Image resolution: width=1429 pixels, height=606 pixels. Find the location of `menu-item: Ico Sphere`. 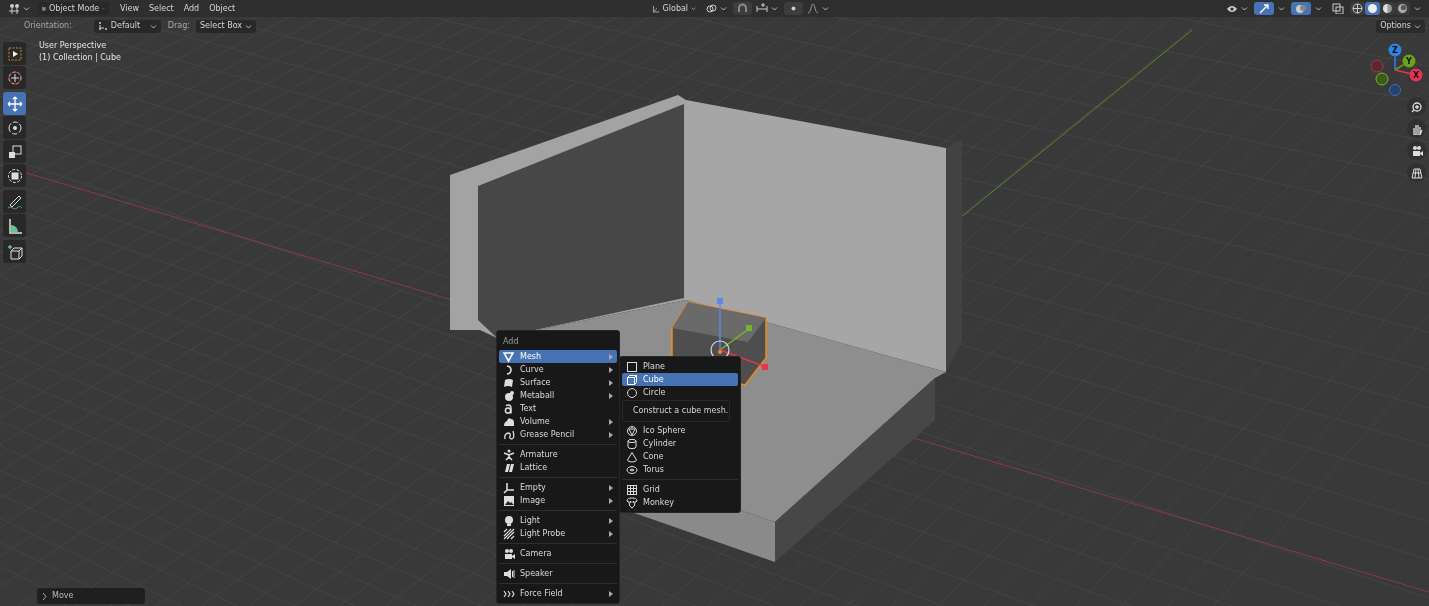

menu-item: Ico Sphere is located at coordinates (680, 430).